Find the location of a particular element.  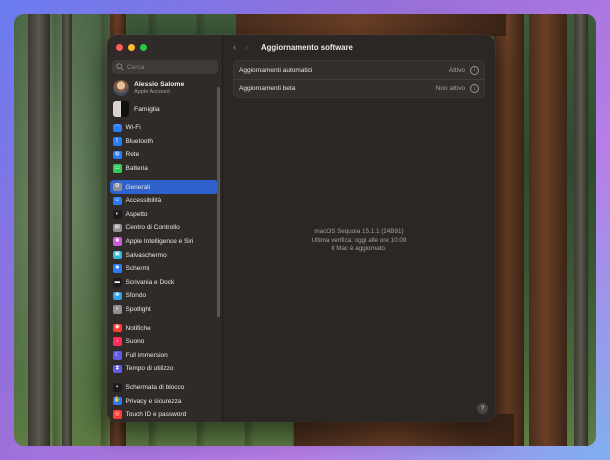

sidebar-item-wallpaper: ❀ Sfondo is located at coordinates (164, 296).